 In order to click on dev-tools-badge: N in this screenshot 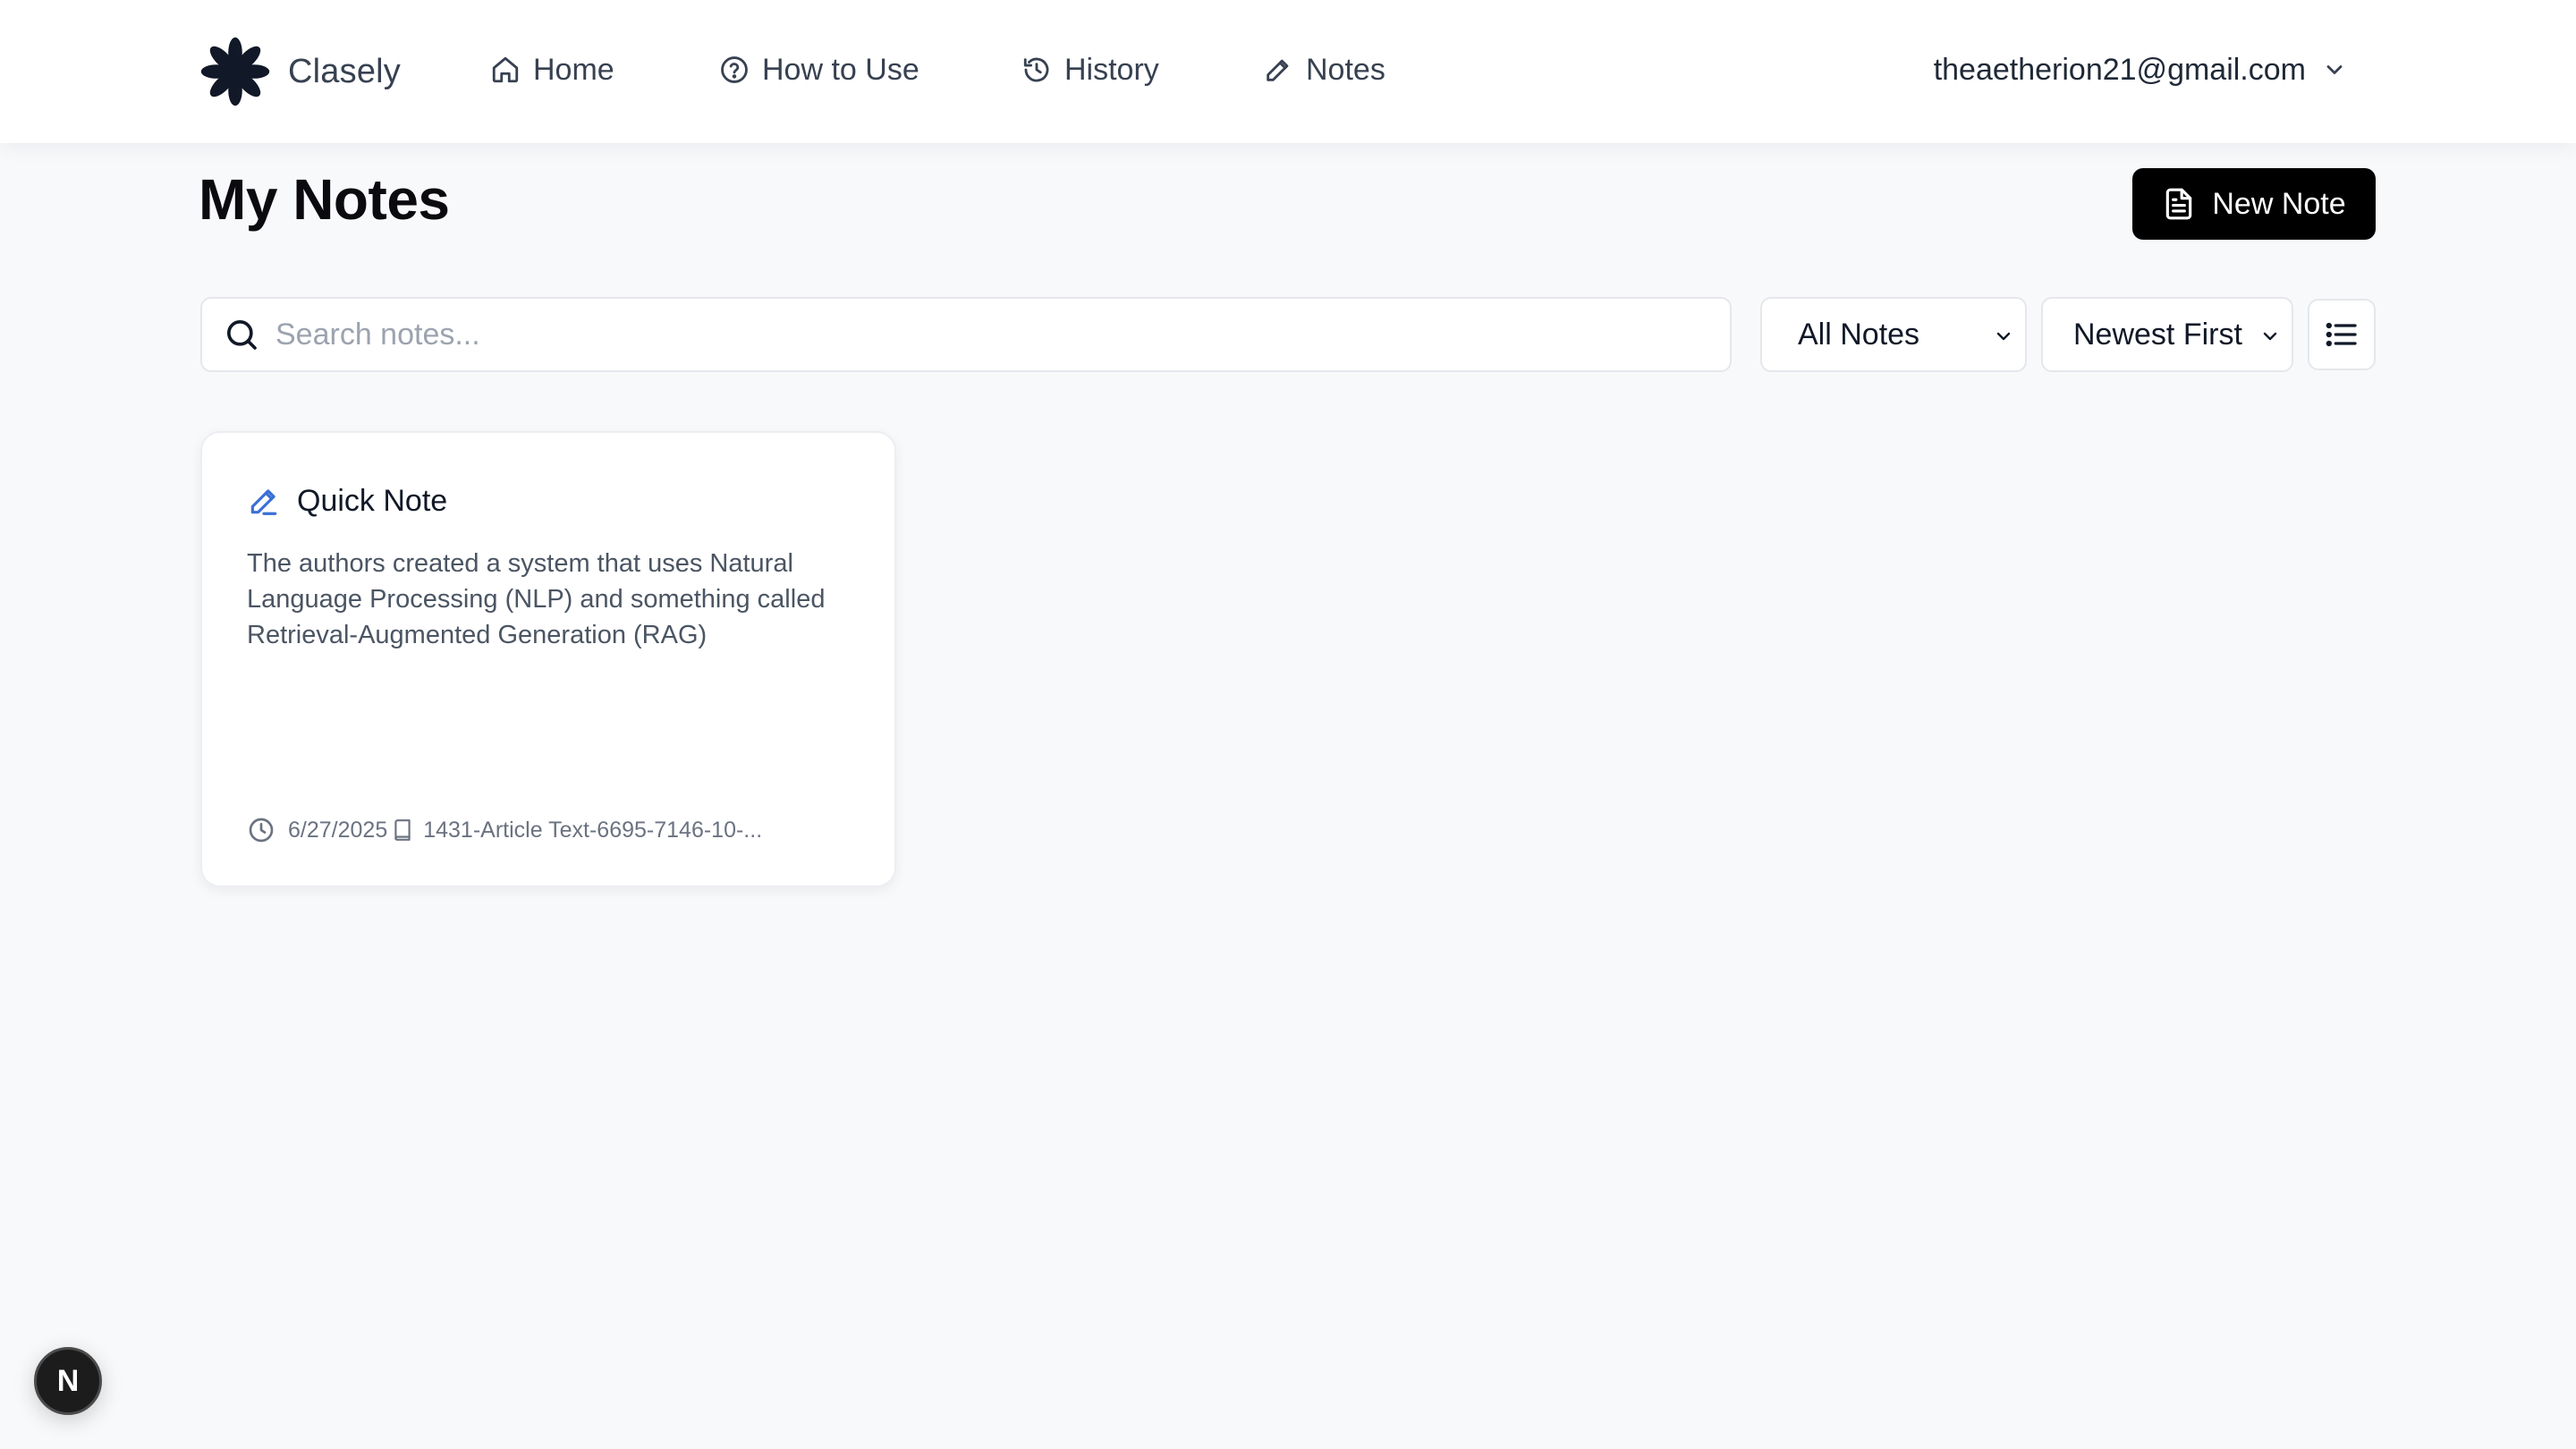, I will do `click(68, 1381)`.